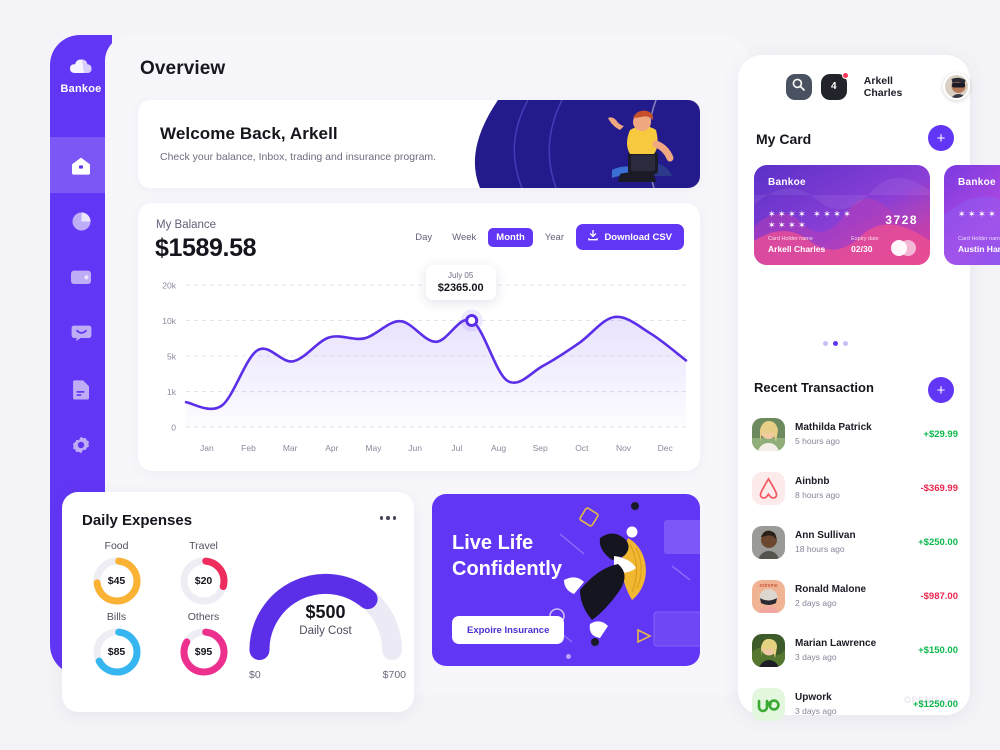 The width and height of the screenshot is (1000, 750). I want to click on card-carousel-dots, so click(835, 343).